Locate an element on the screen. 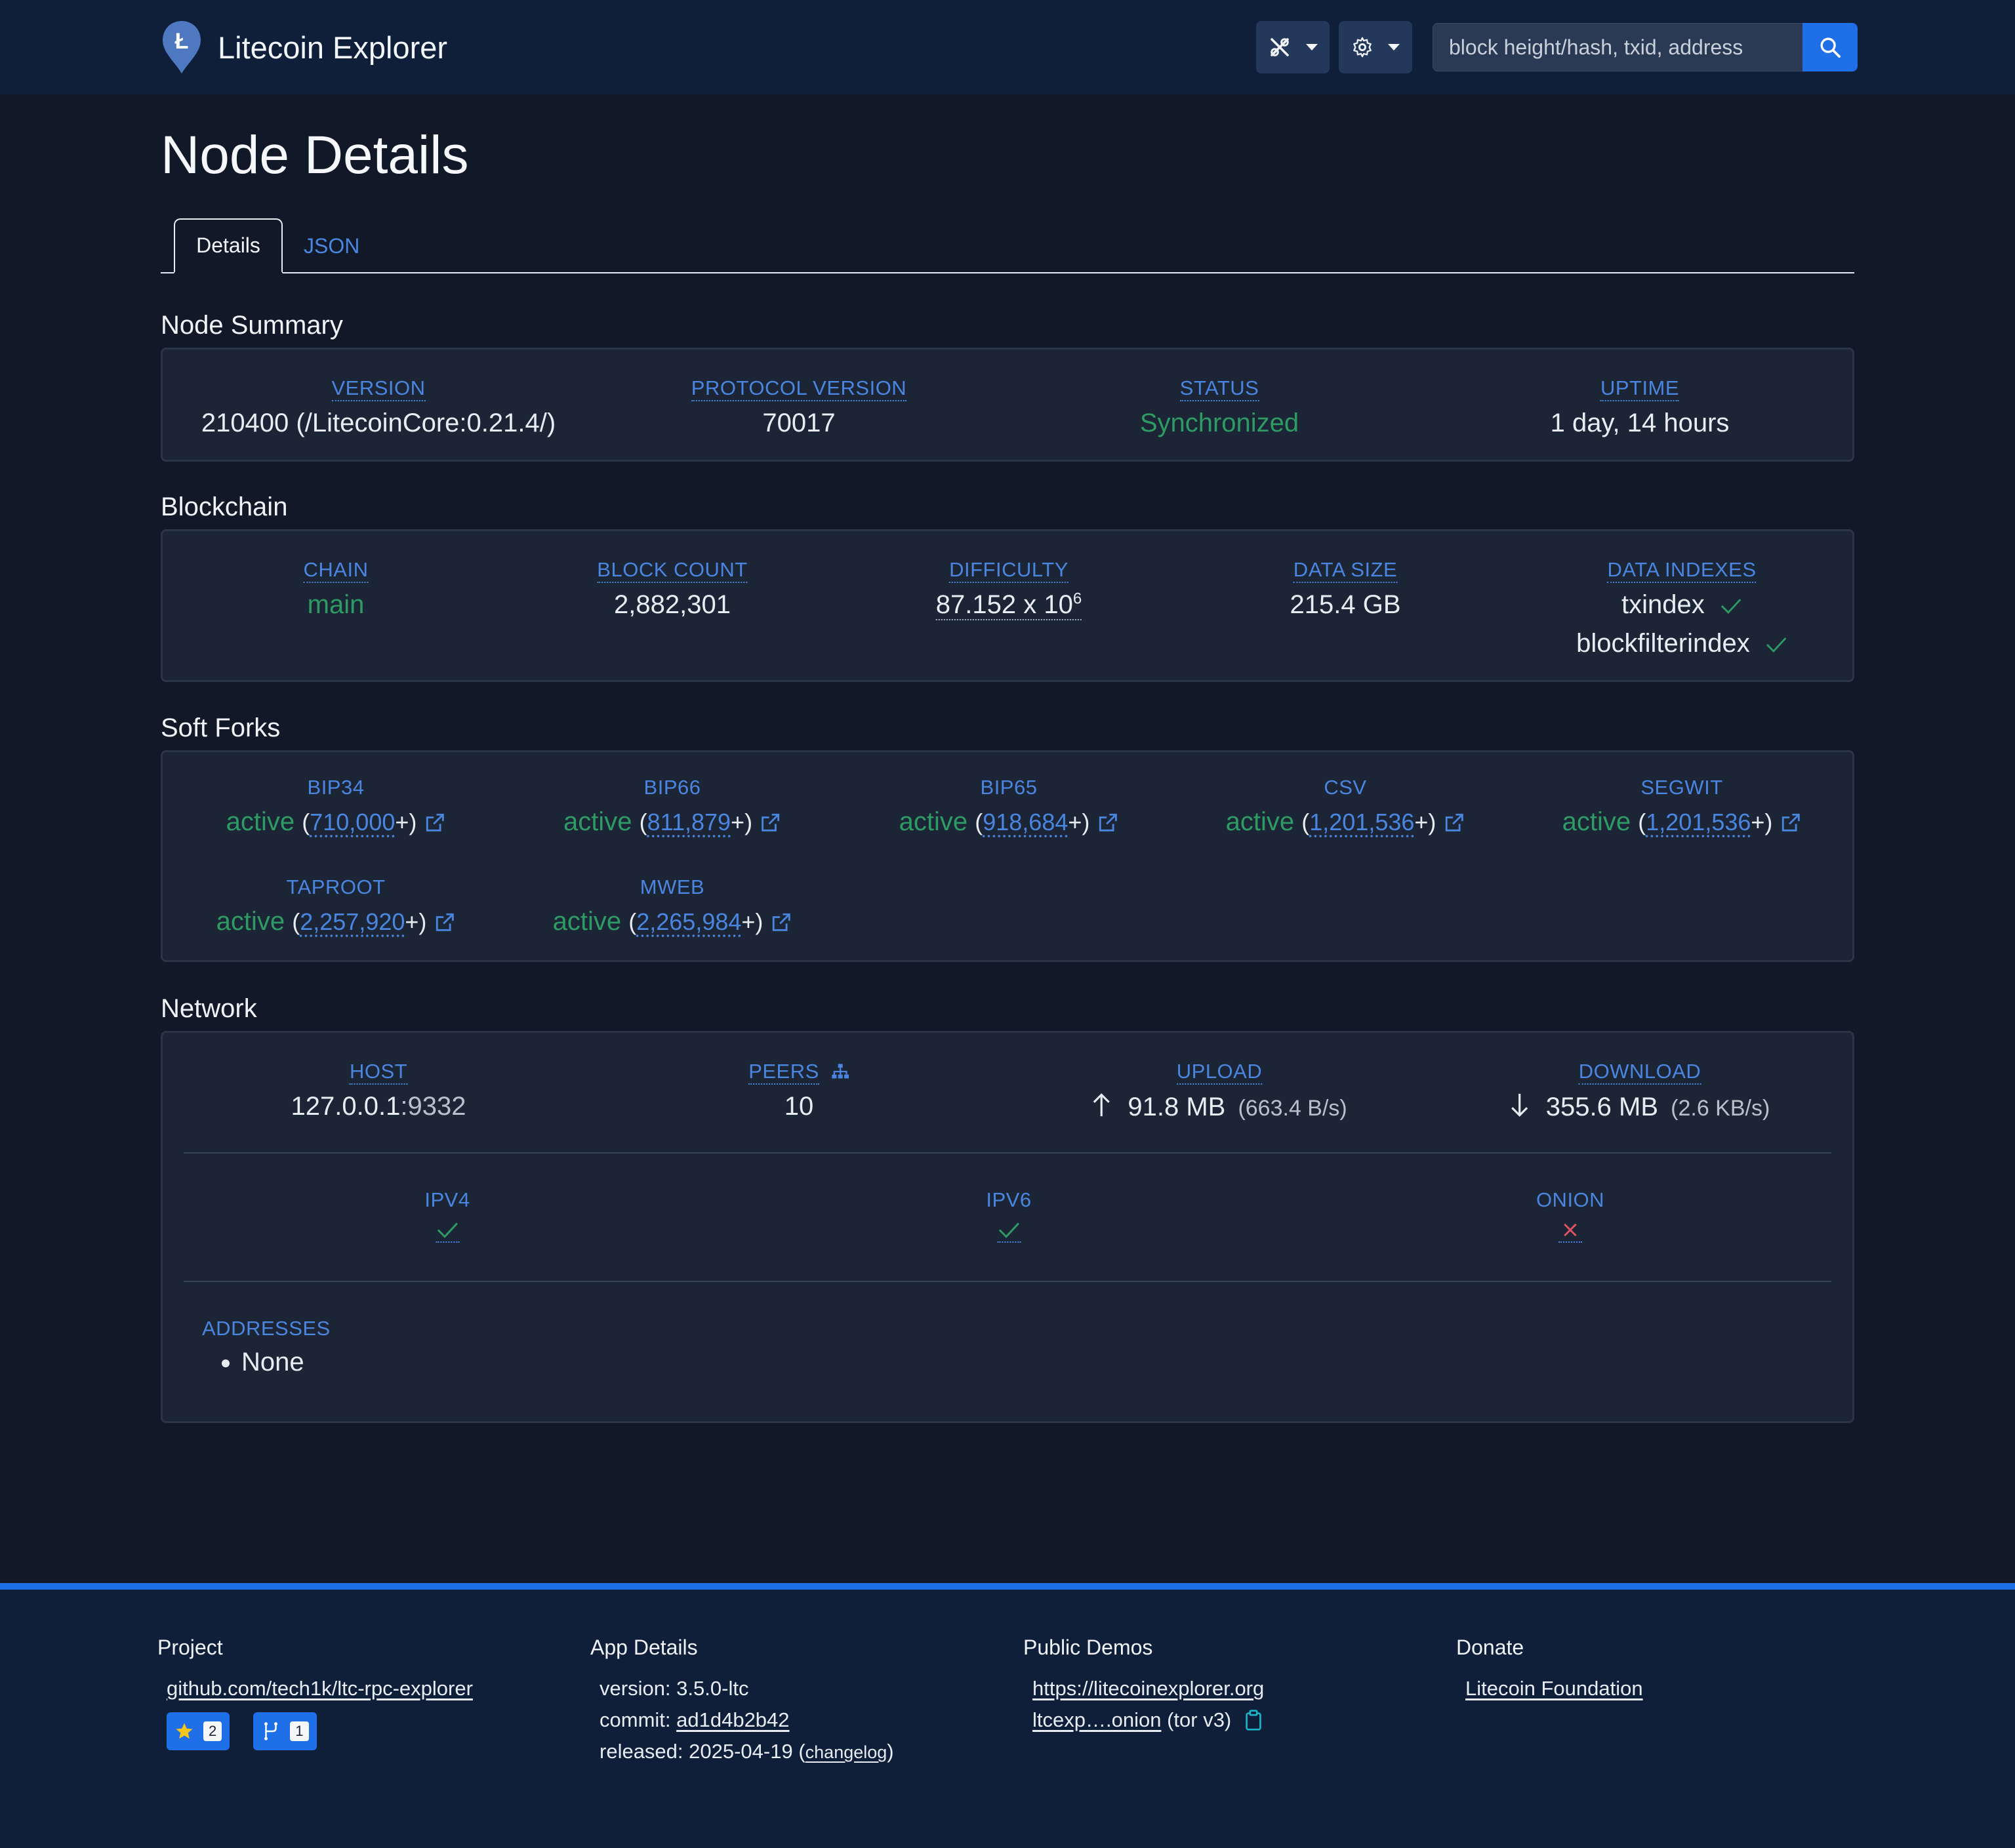 The width and height of the screenshot is (2015, 1848). block-count-label: BLOCK COUNT is located at coordinates (672, 570).